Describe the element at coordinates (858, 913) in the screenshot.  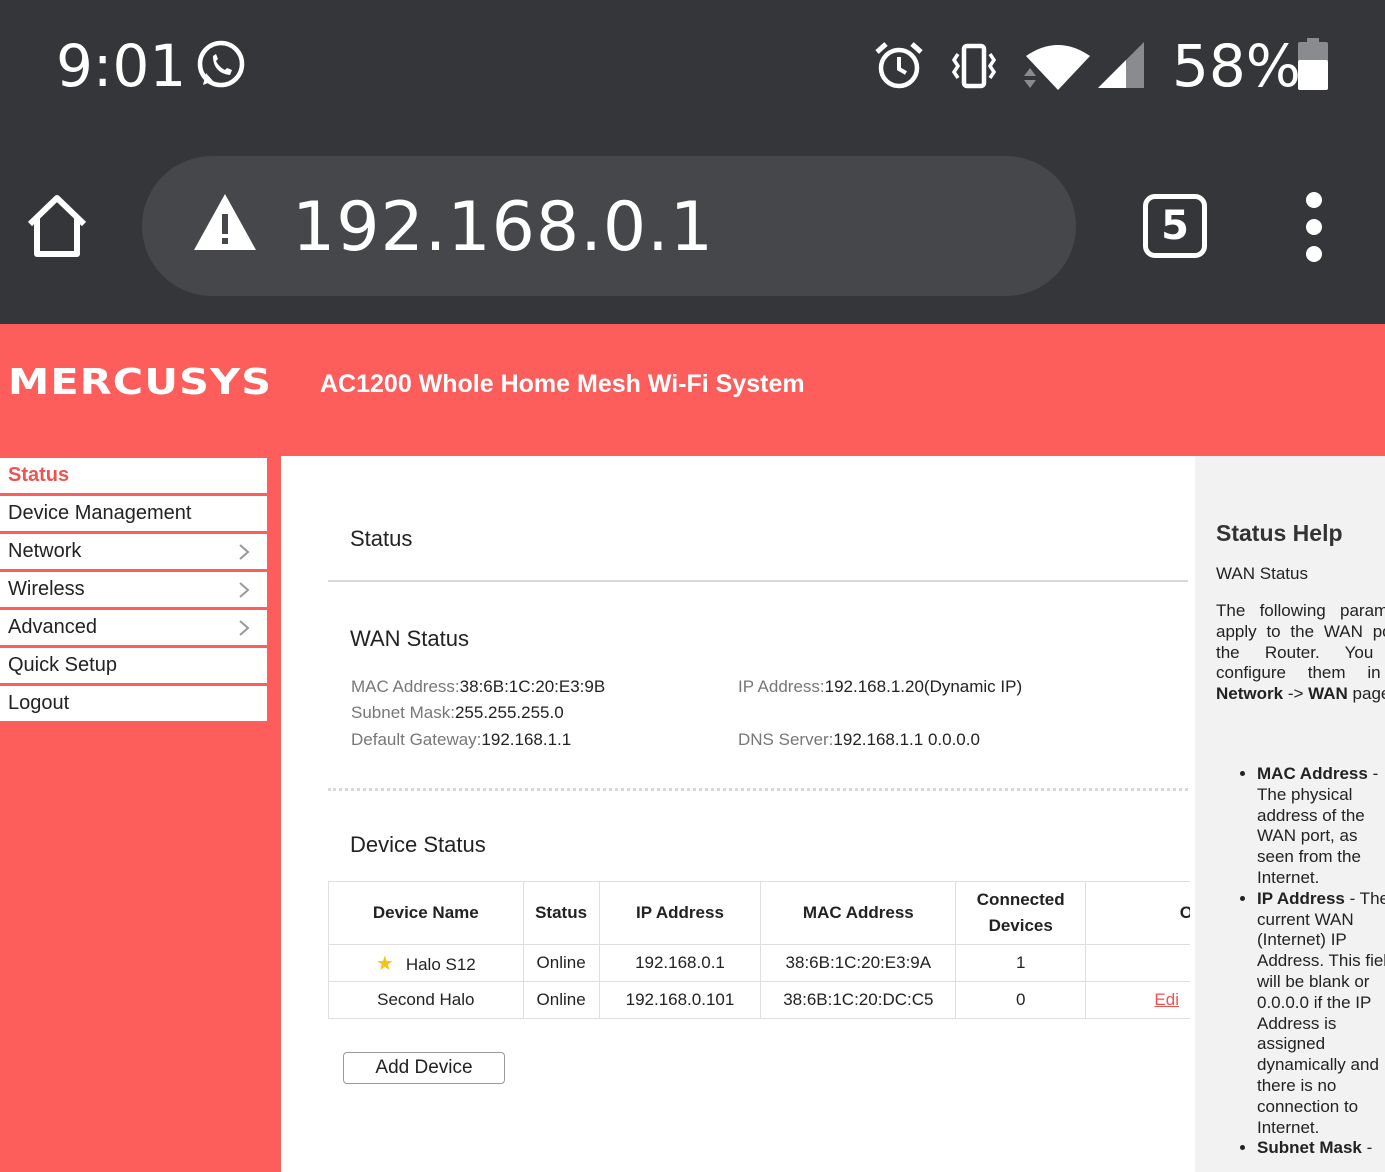
I see `col-mac-address: MAC Address` at that location.